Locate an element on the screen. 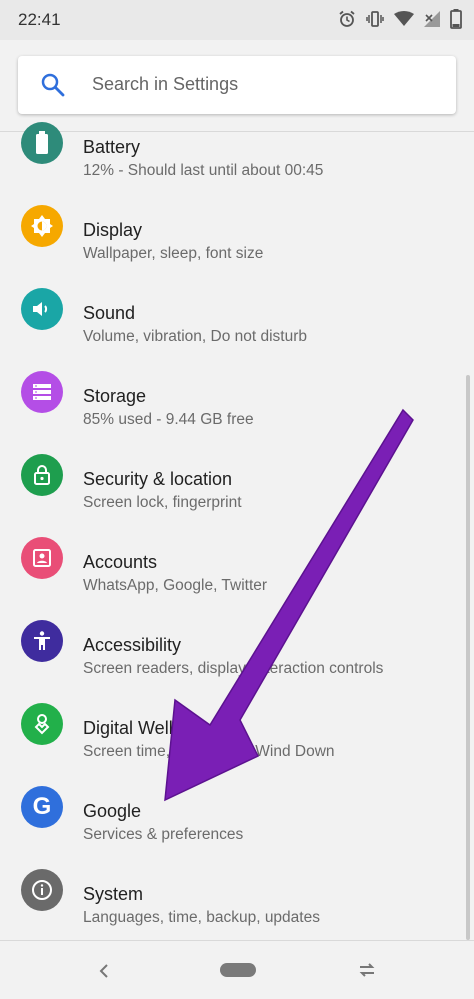 Image resolution: width=474 pixels, height=999 pixels. navigation-bar is located at coordinates (237, 969).